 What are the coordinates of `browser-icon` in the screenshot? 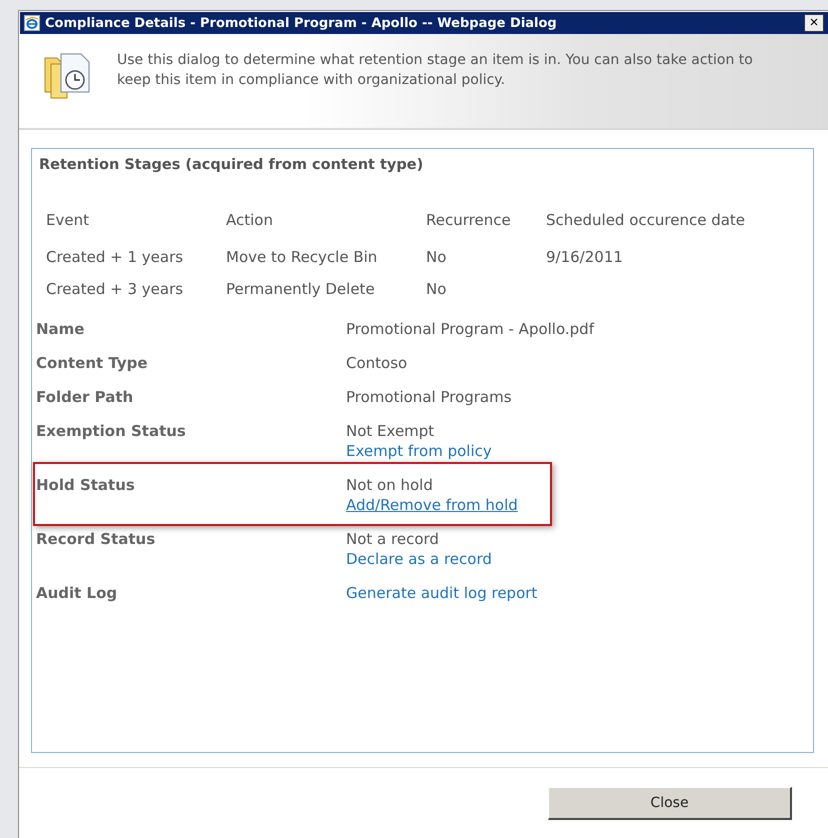 It's located at (32, 23).